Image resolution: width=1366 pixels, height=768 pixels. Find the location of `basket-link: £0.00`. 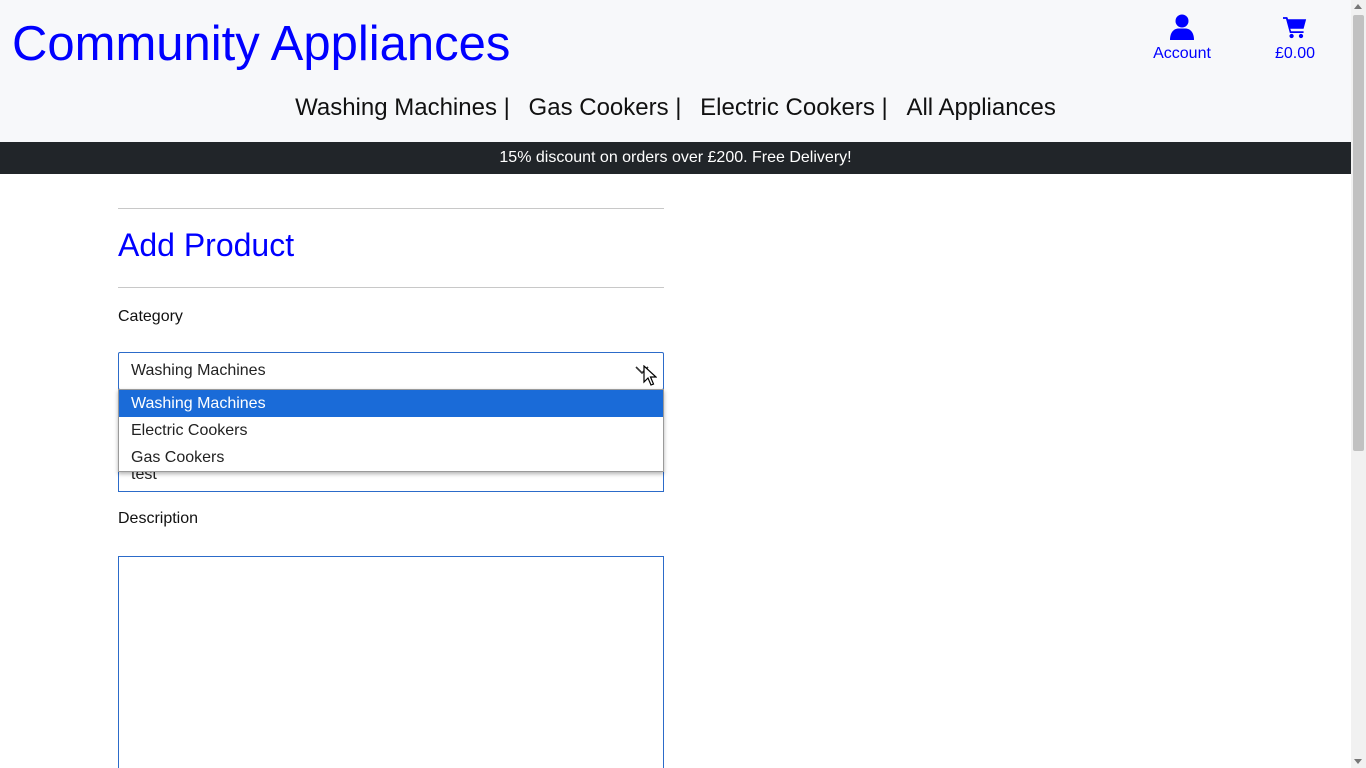

basket-link: £0.00 is located at coordinates (1295, 38).